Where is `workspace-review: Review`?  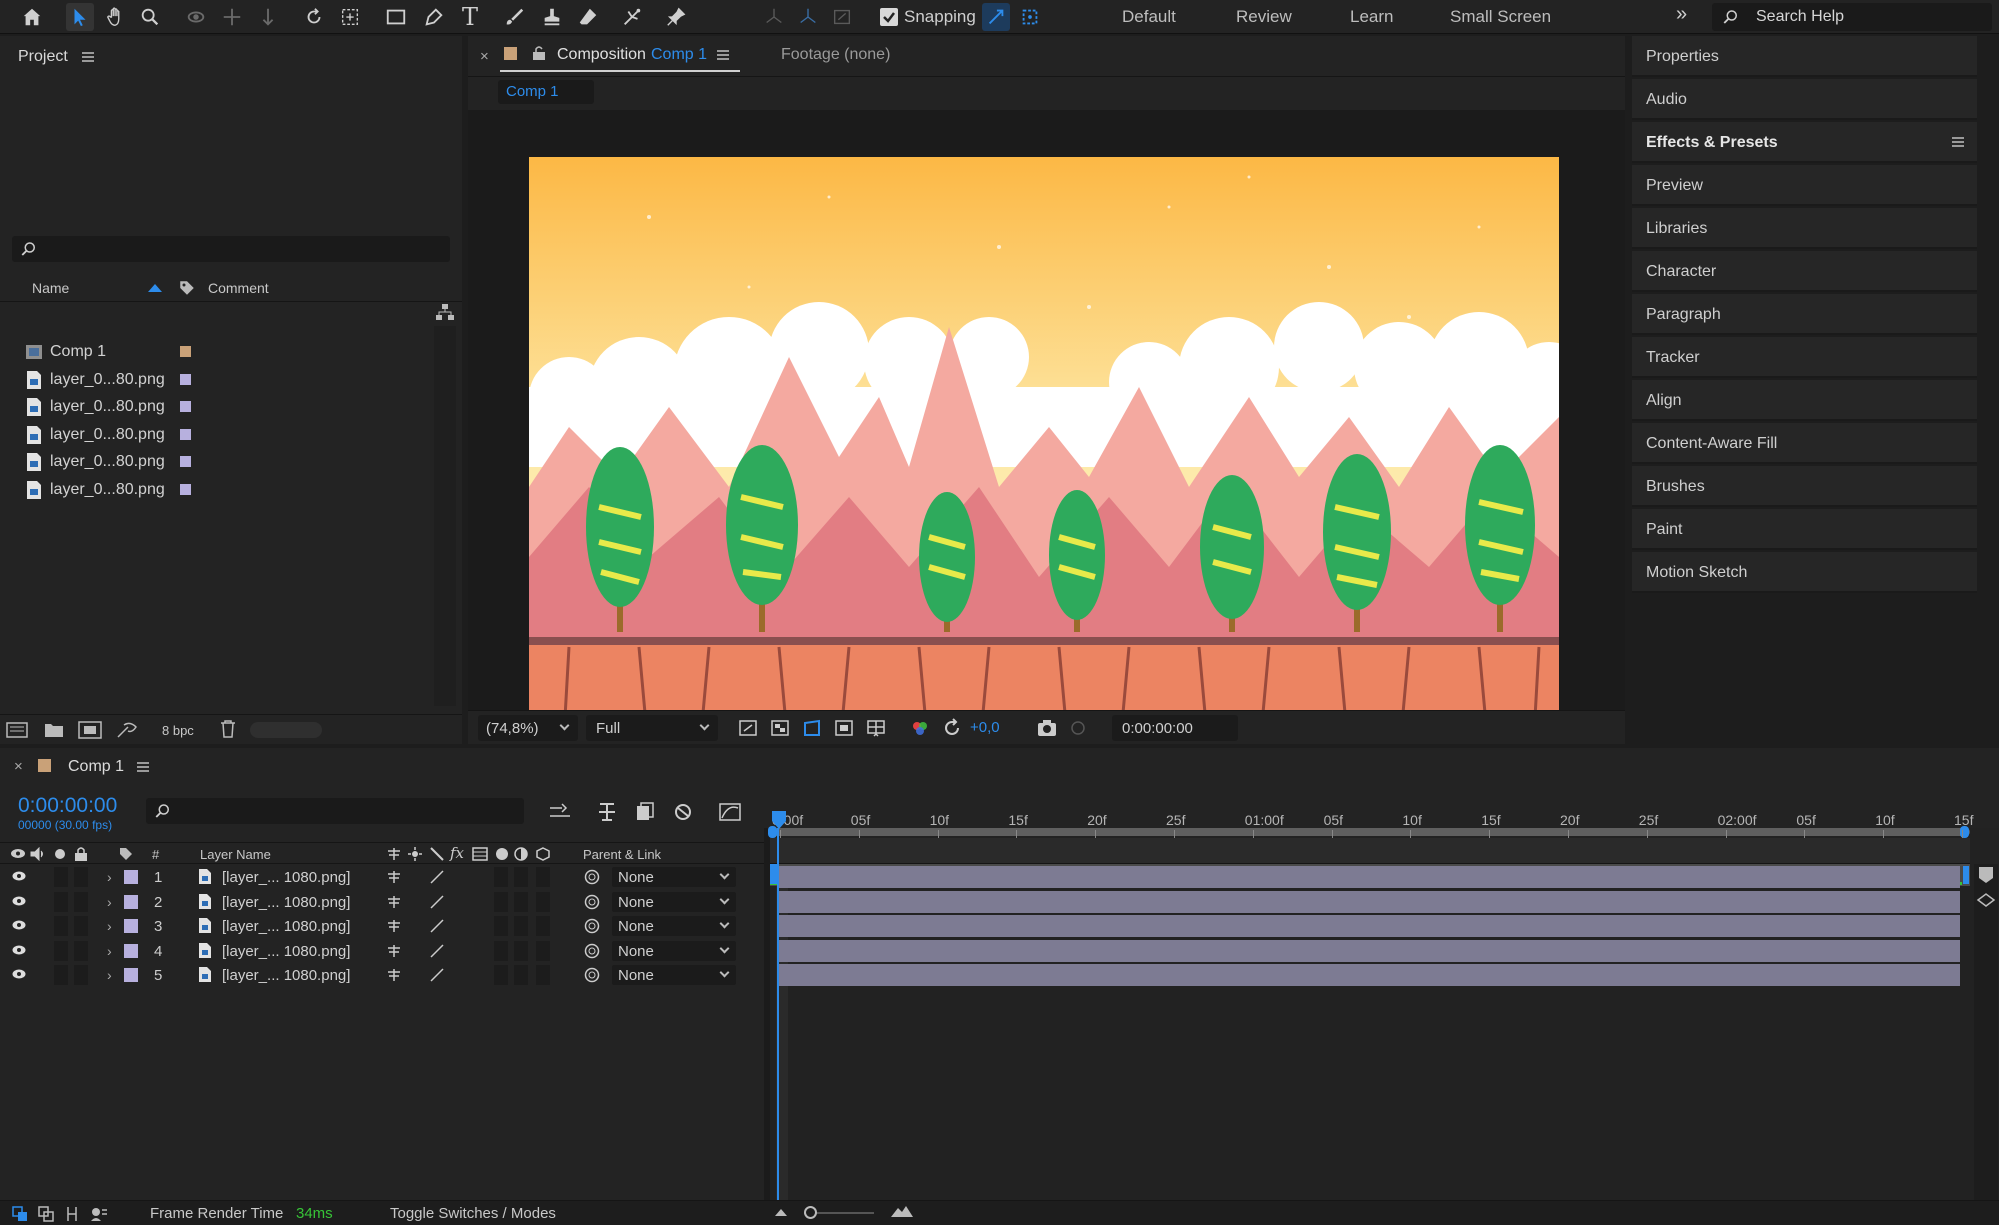 workspace-review: Review is located at coordinates (1264, 17).